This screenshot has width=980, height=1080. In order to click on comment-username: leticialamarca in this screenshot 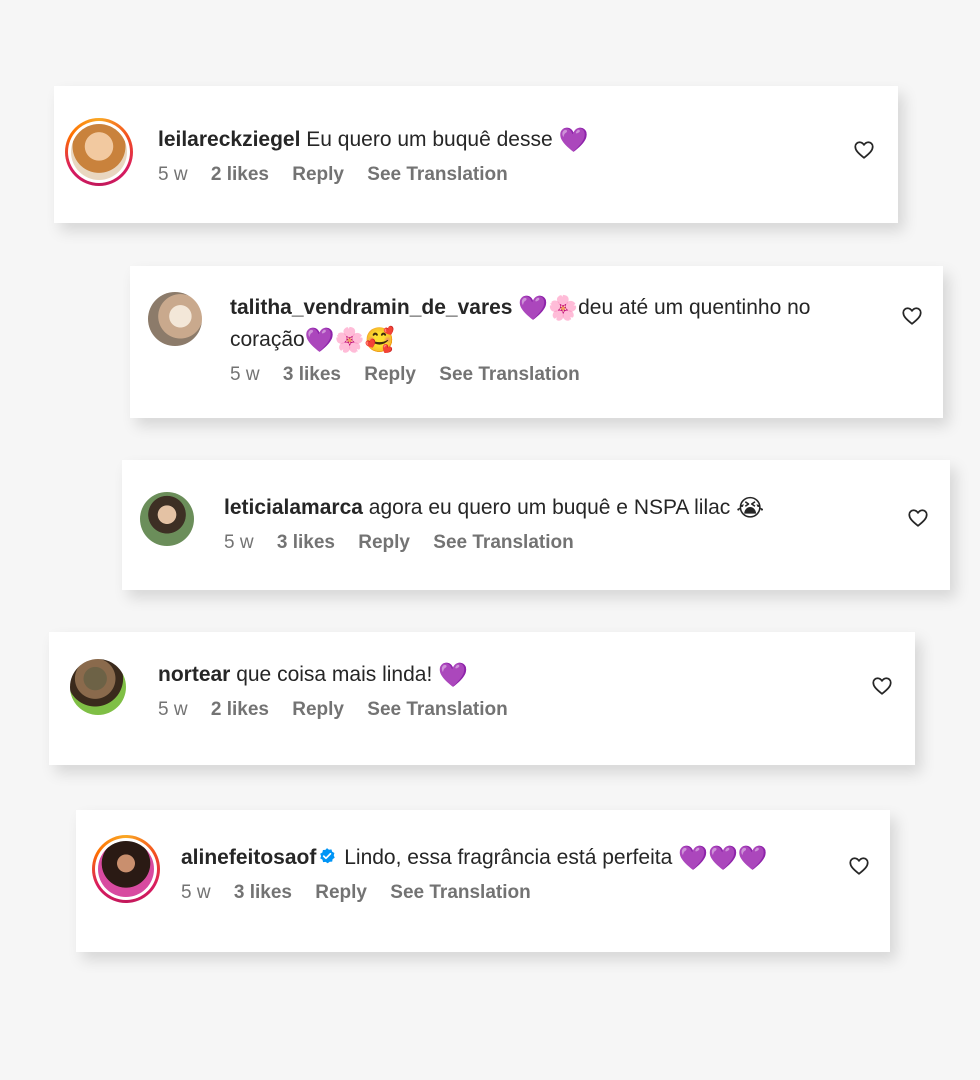, I will do `click(293, 507)`.